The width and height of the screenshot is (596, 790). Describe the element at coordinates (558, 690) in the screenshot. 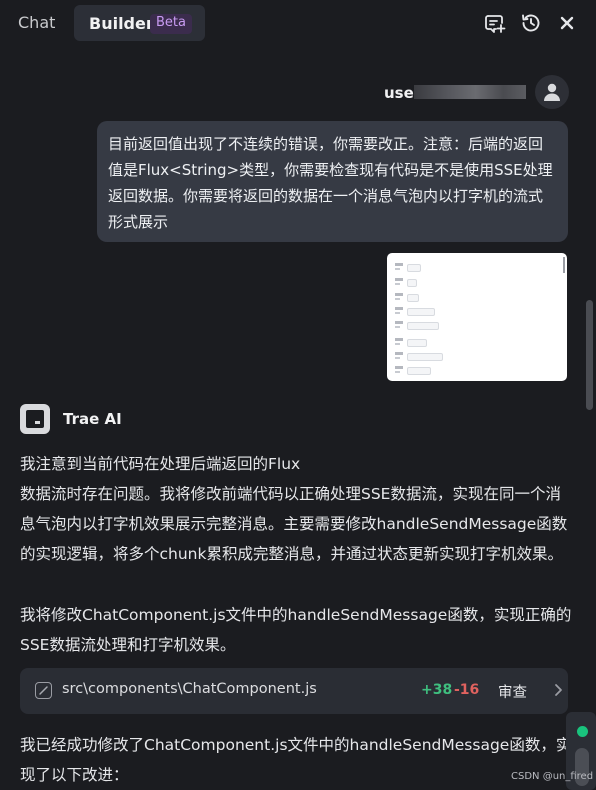

I see `chevron-right-icon` at that location.